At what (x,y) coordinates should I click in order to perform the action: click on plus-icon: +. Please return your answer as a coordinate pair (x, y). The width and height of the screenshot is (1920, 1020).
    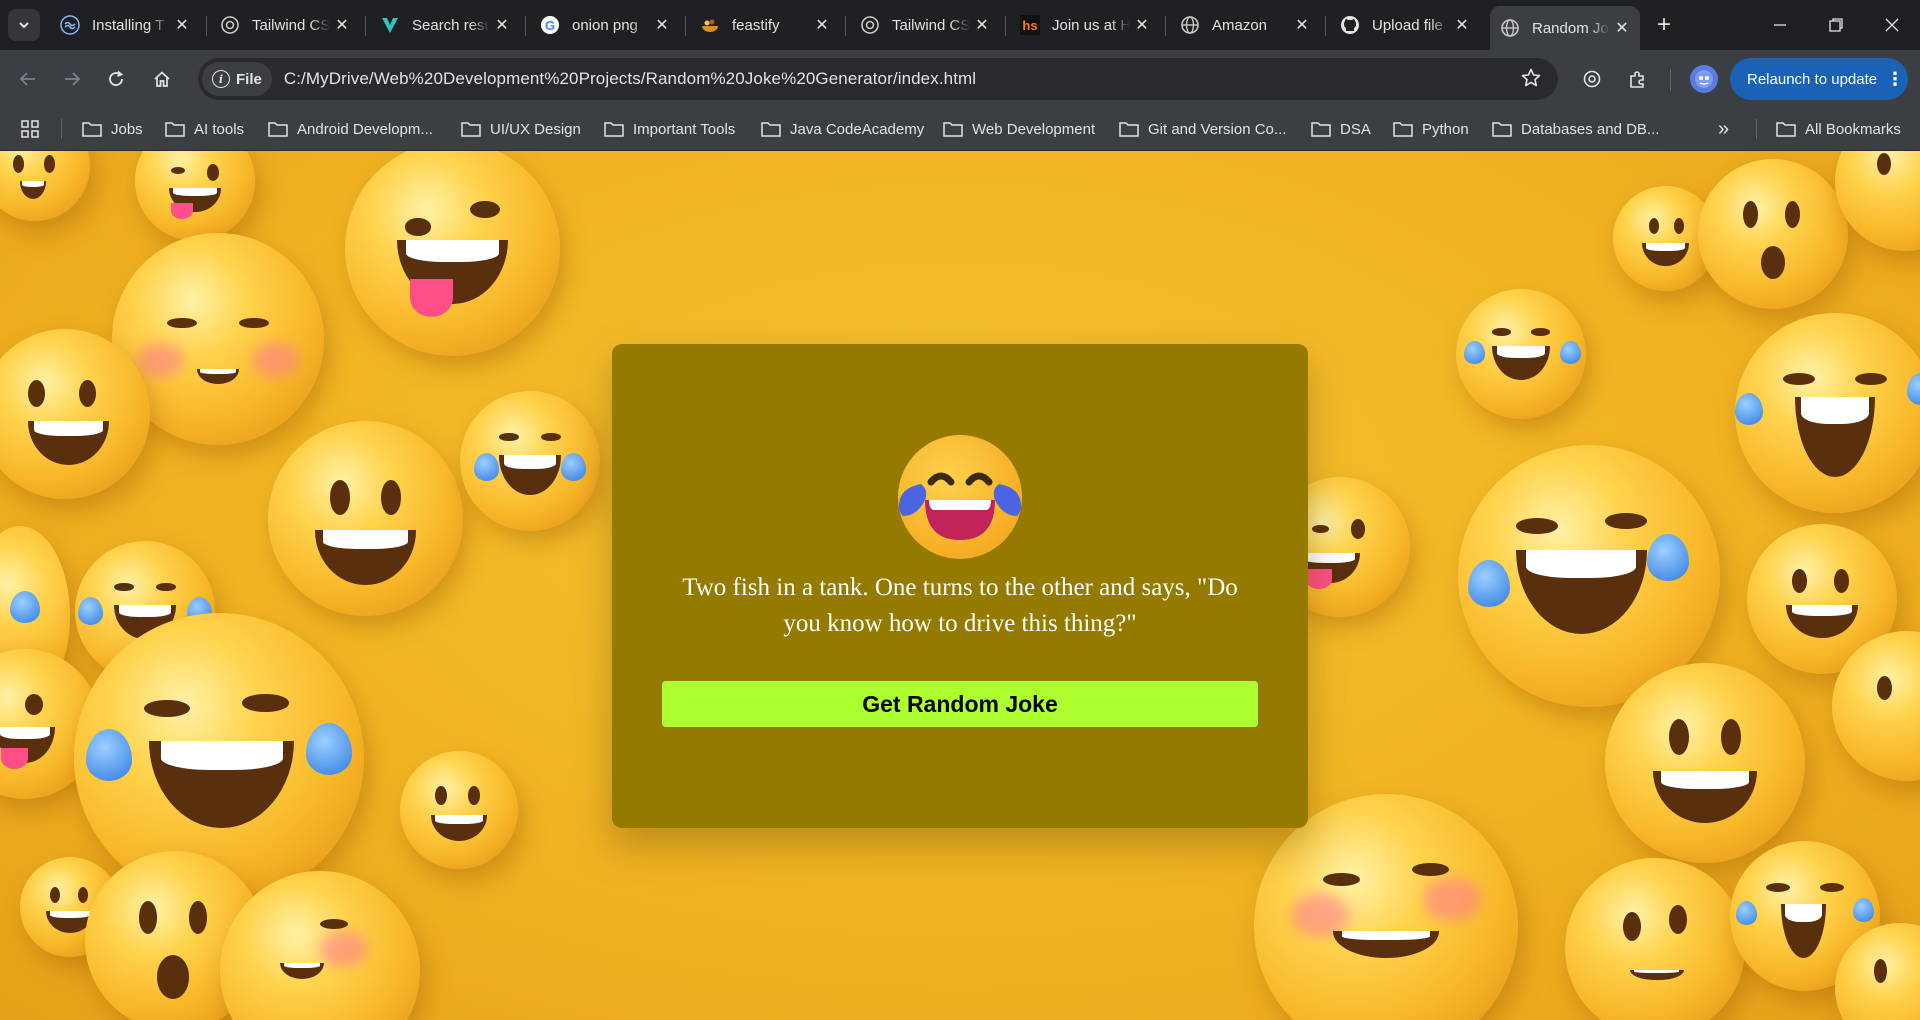
    Looking at the image, I should click on (1663, 24).